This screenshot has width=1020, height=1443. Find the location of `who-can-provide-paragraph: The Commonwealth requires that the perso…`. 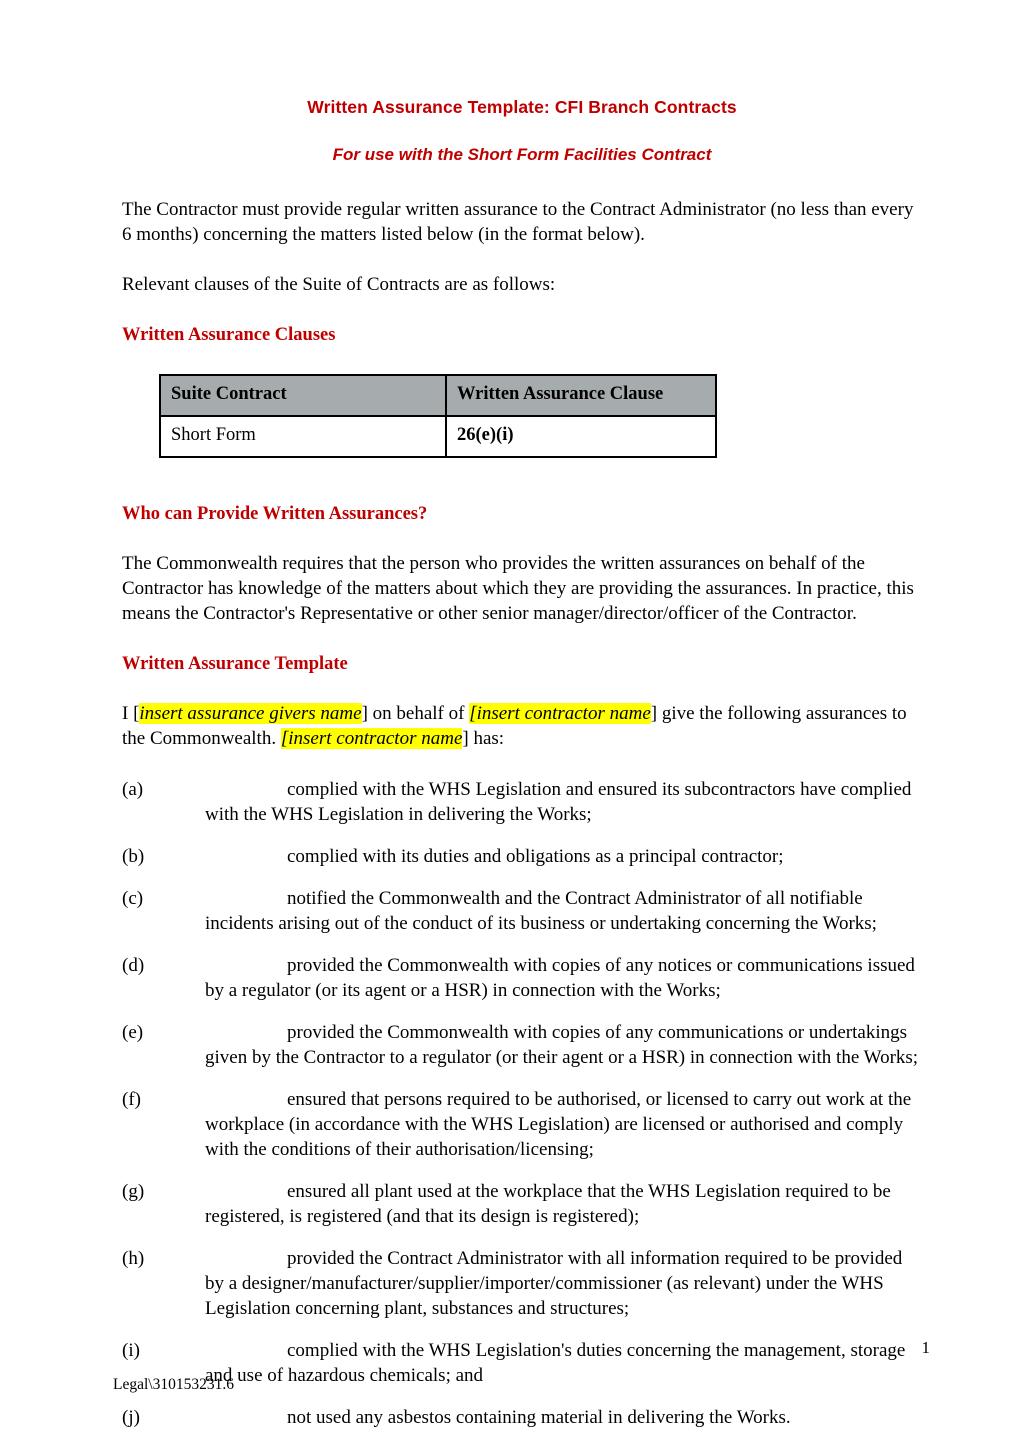

who-can-provide-paragraph: The Commonwealth requires that the perso… is located at coordinates (518, 588).